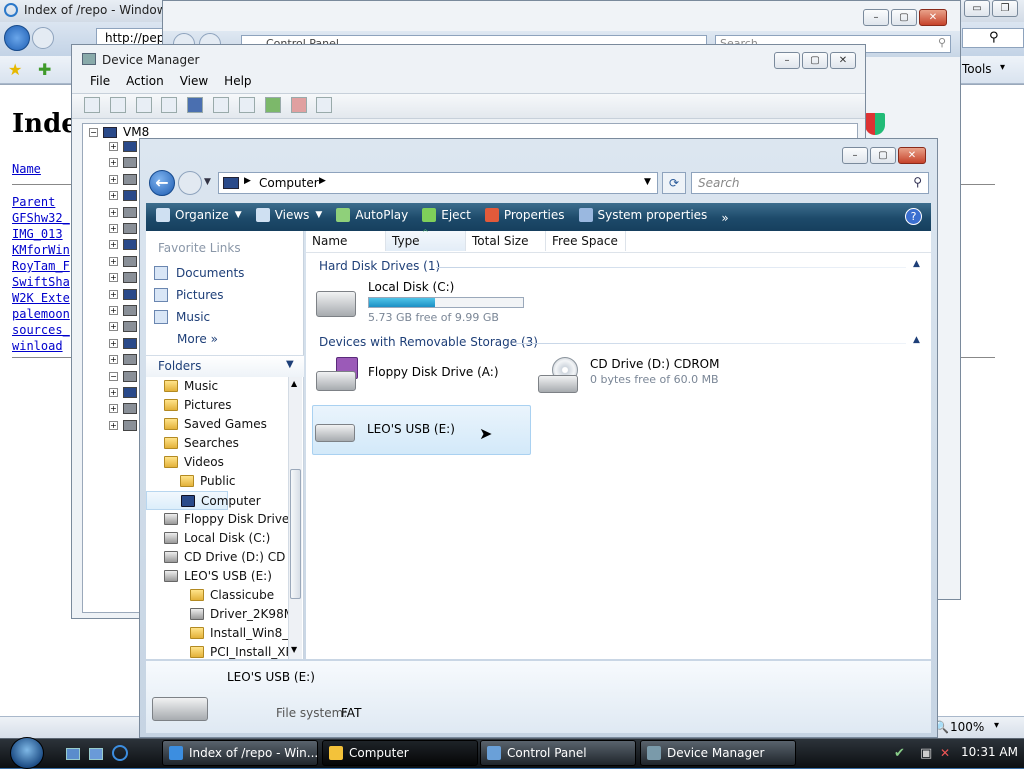 This screenshot has width=1024, height=769. Describe the element at coordinates (217, 462) in the screenshot. I see `folder-tree-item: Videos` at that location.